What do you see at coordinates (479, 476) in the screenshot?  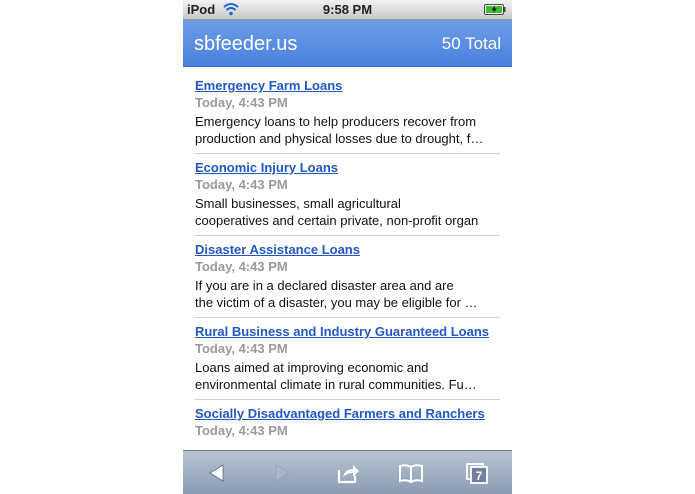 I see `pages-count: 7` at bounding box center [479, 476].